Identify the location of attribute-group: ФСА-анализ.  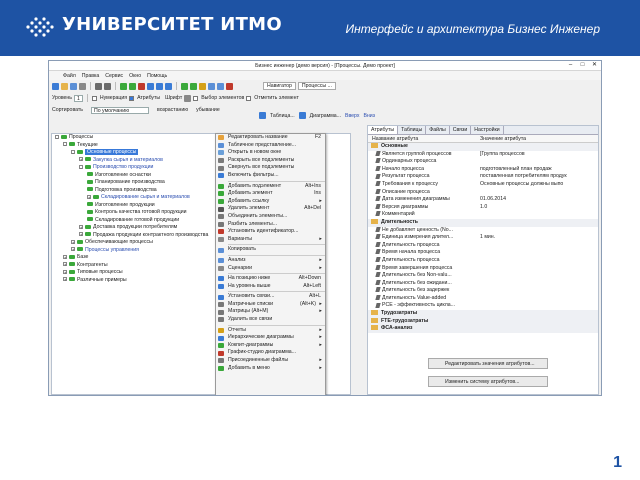
(483, 329).